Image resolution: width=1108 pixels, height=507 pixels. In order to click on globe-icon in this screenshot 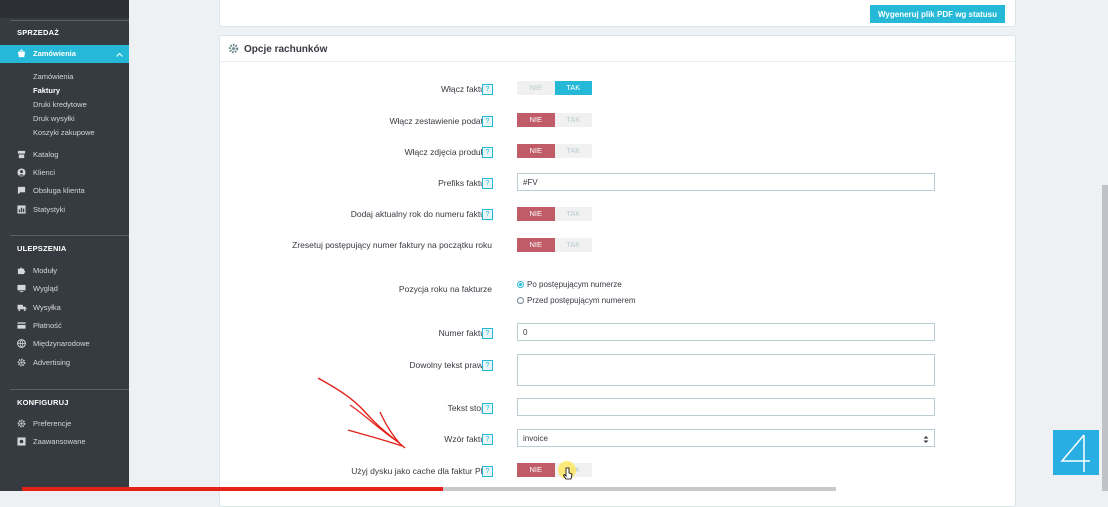, I will do `click(21, 343)`.